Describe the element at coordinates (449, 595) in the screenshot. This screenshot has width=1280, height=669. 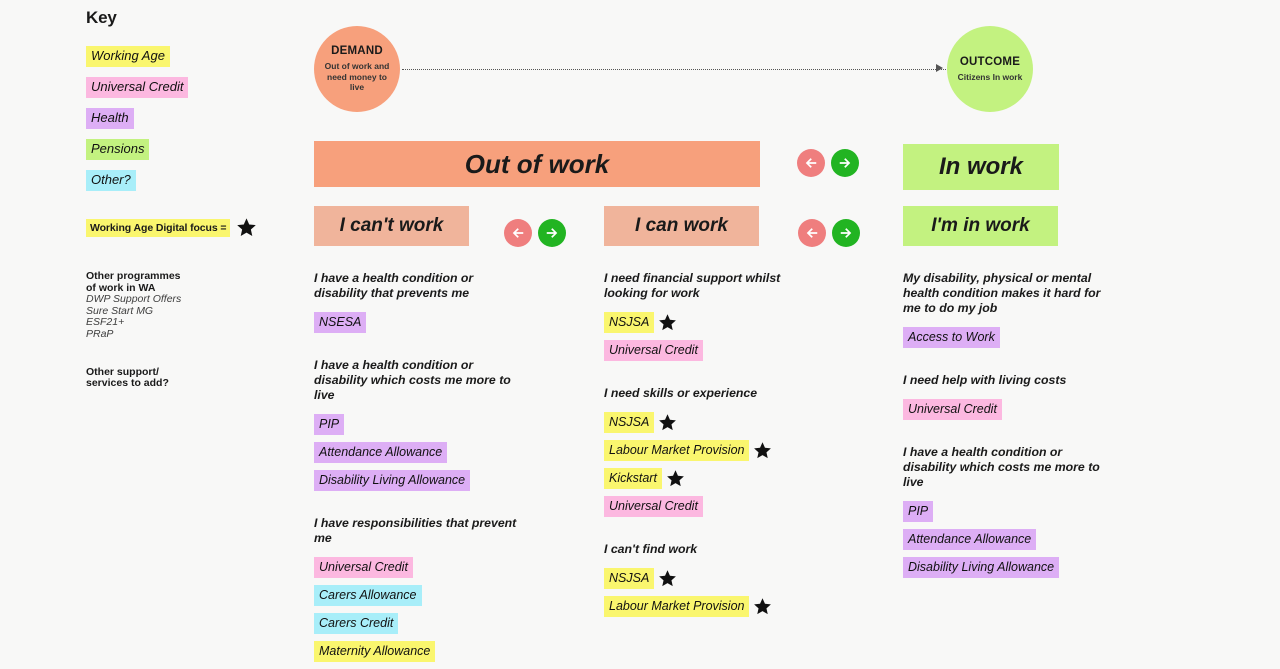
I see `scheme-tag-row: Carers Allowance` at that location.